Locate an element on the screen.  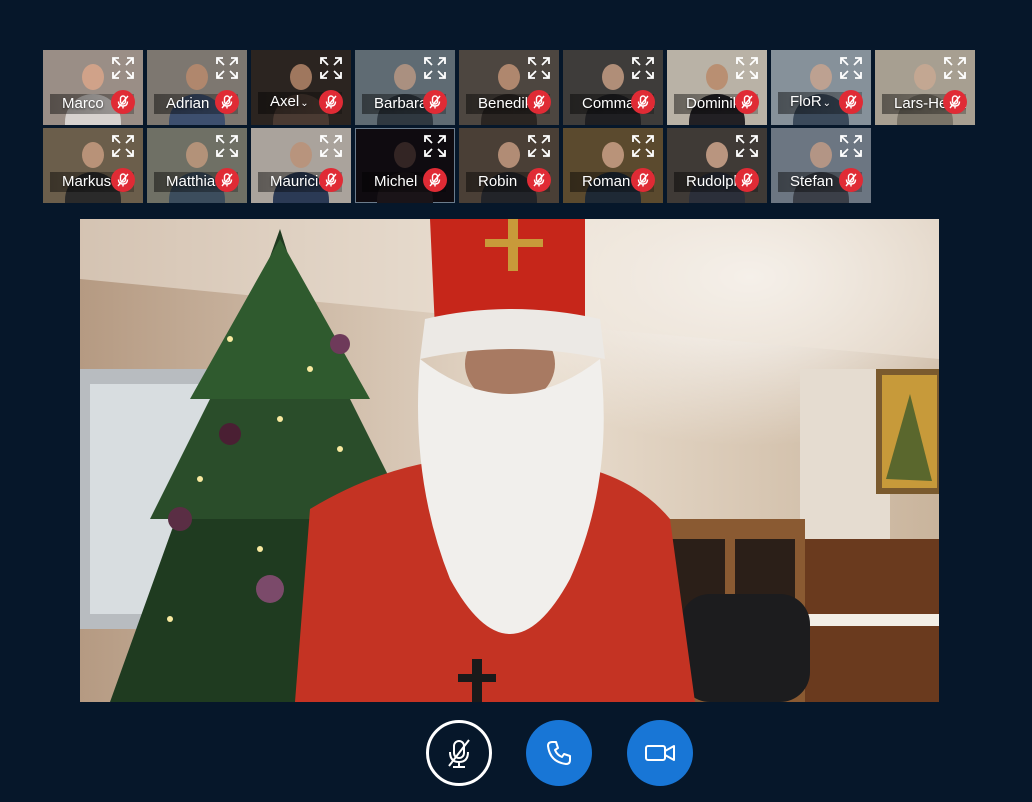
mute-microphone-button is located at coordinates (459, 753).